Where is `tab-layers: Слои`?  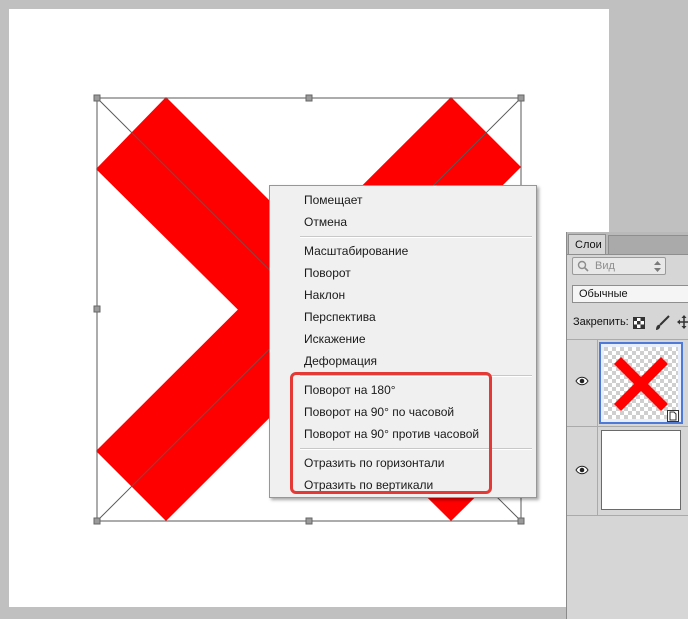 tab-layers: Слои is located at coordinates (587, 244).